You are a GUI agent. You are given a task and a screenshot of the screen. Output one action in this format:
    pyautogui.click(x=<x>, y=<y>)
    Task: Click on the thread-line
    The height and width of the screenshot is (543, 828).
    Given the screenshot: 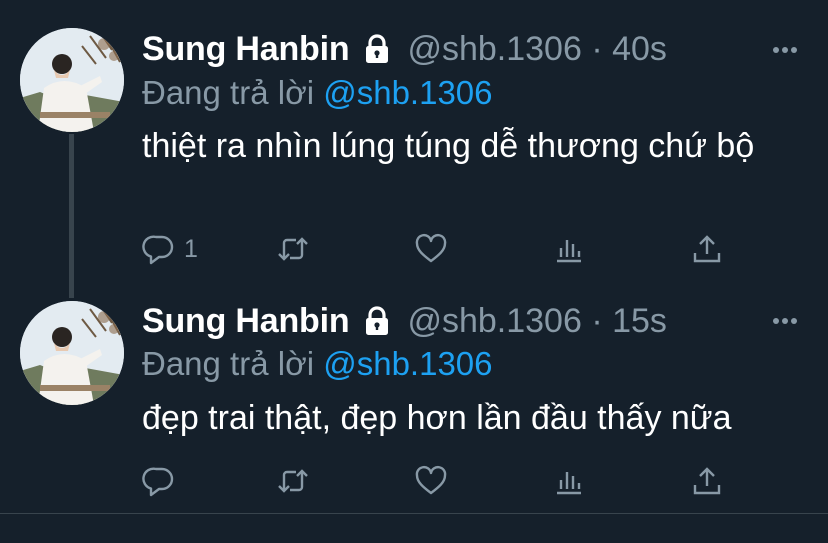 What is the action you would take?
    pyautogui.click(x=71, y=216)
    